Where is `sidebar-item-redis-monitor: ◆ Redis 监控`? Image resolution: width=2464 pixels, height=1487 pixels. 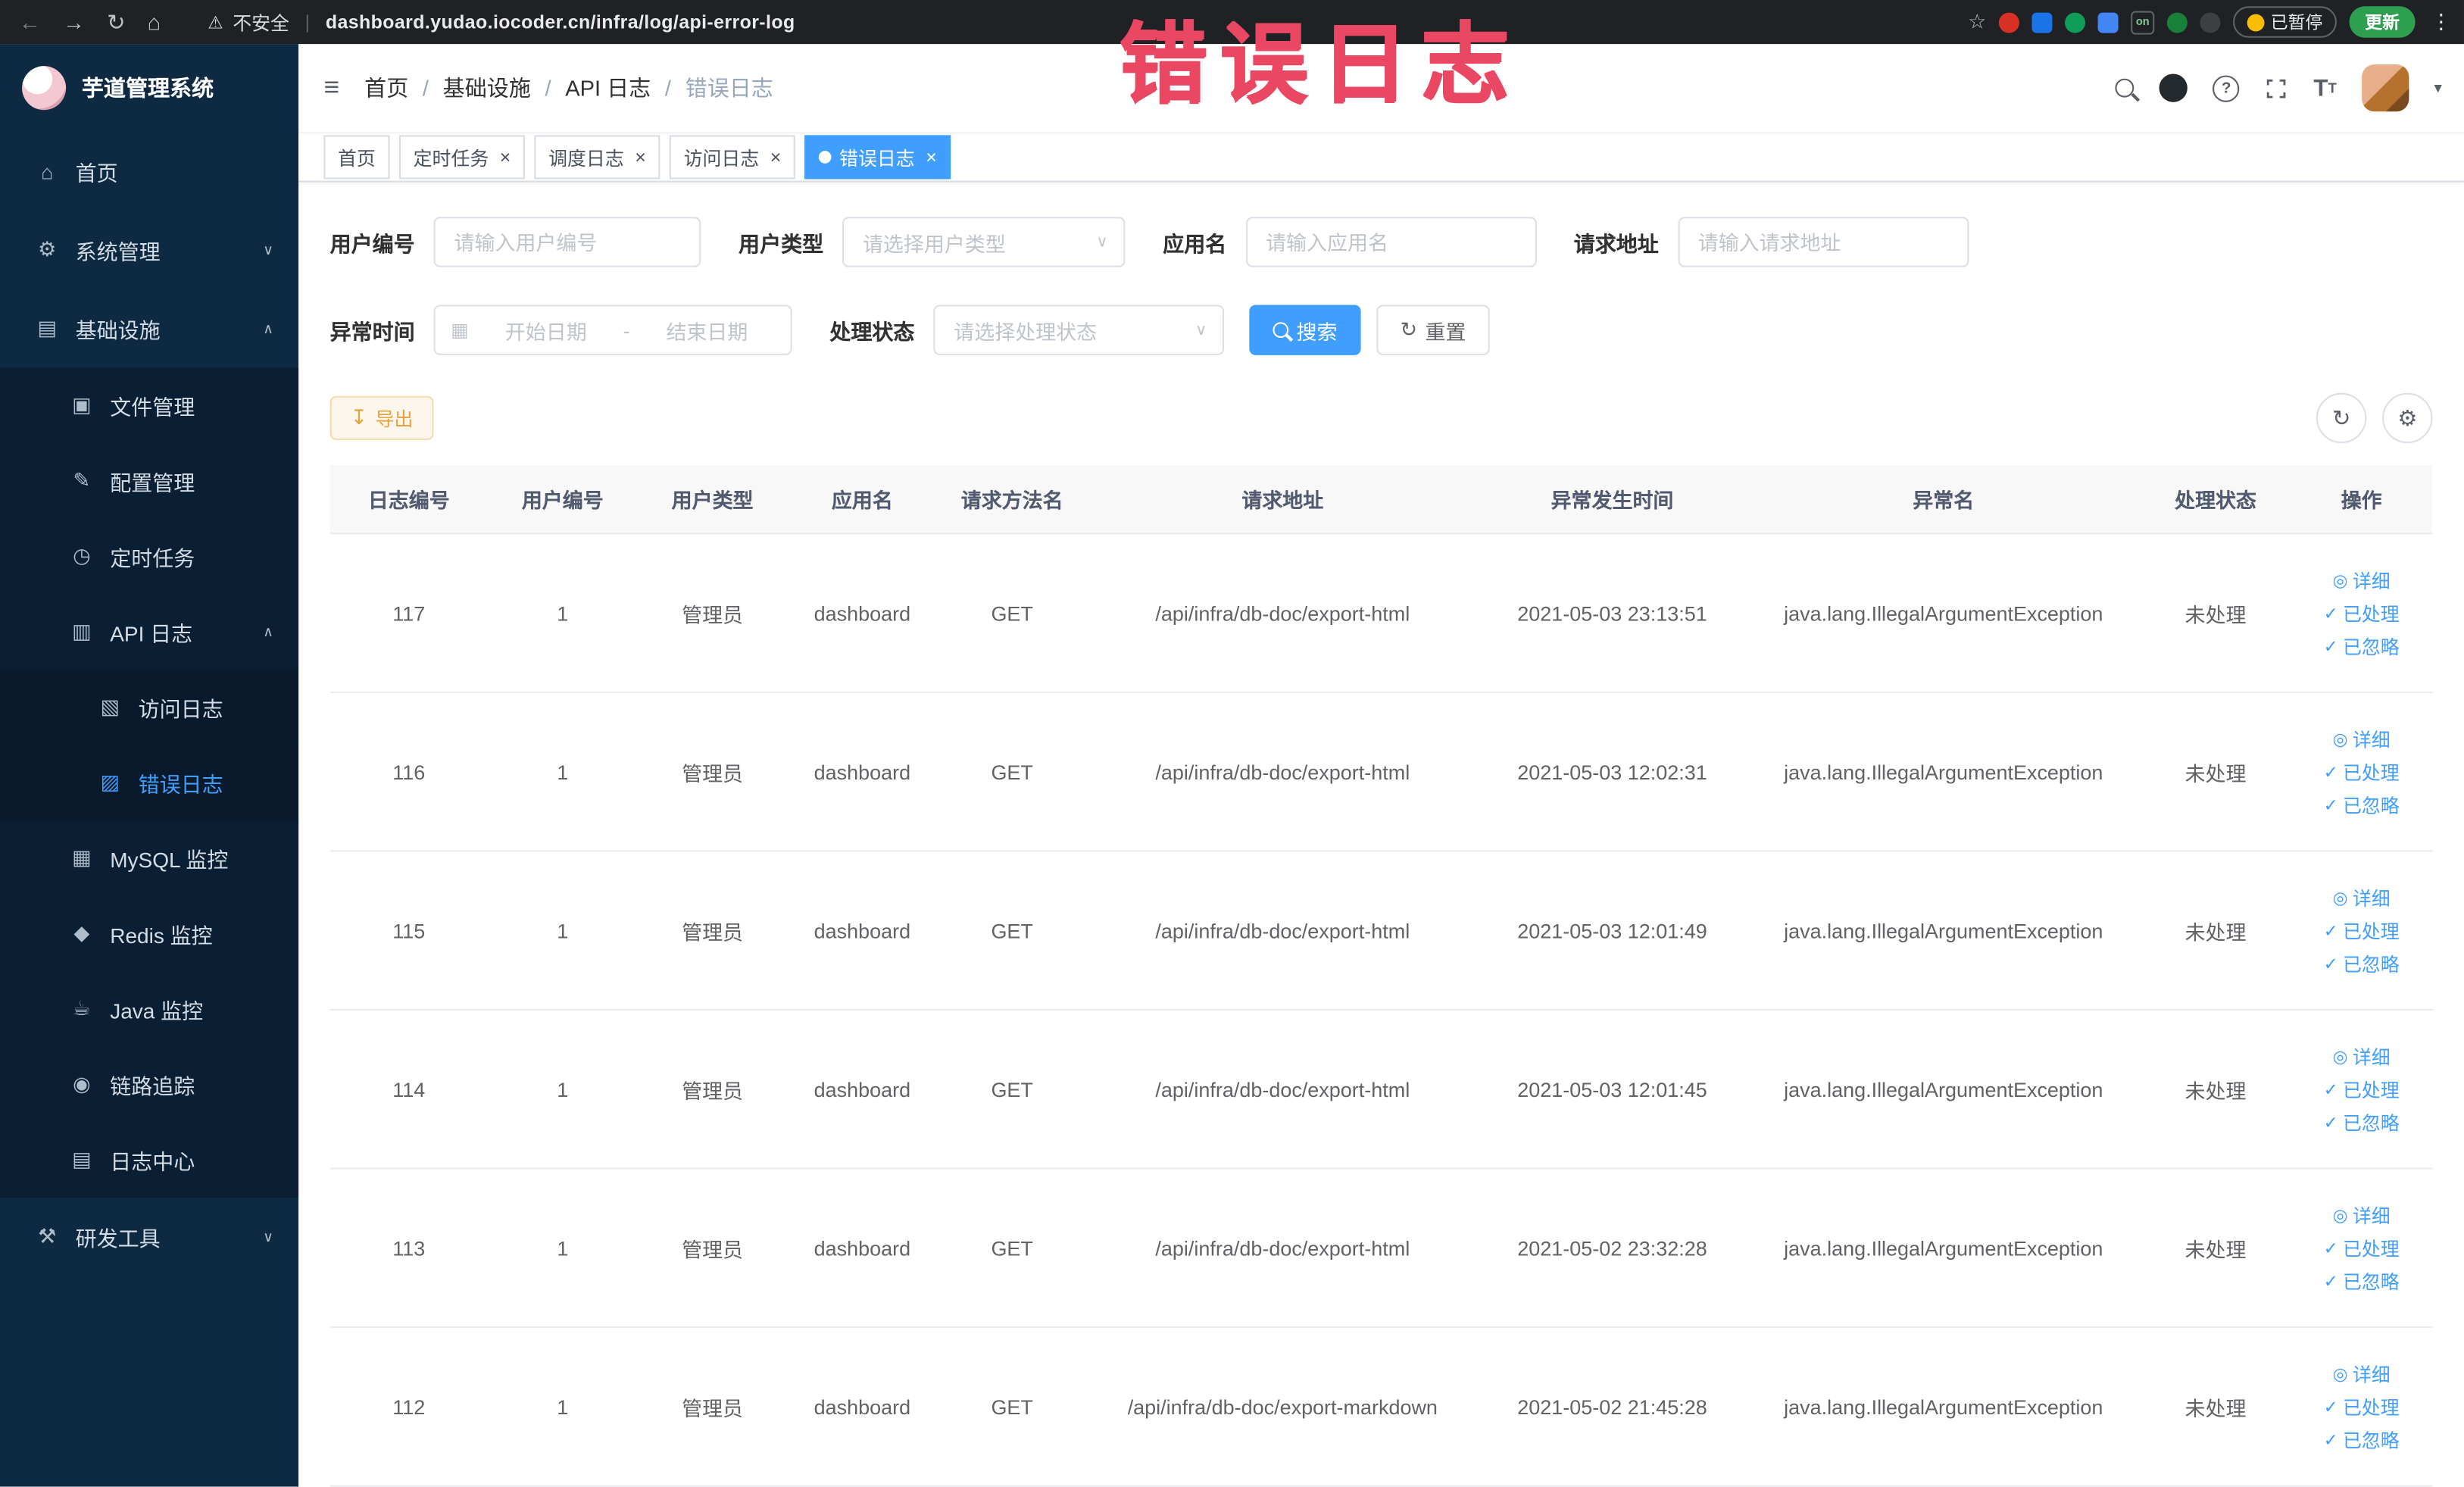
sidebar-item-redis-monitor: ◆ Redis 监控 is located at coordinates (149, 933).